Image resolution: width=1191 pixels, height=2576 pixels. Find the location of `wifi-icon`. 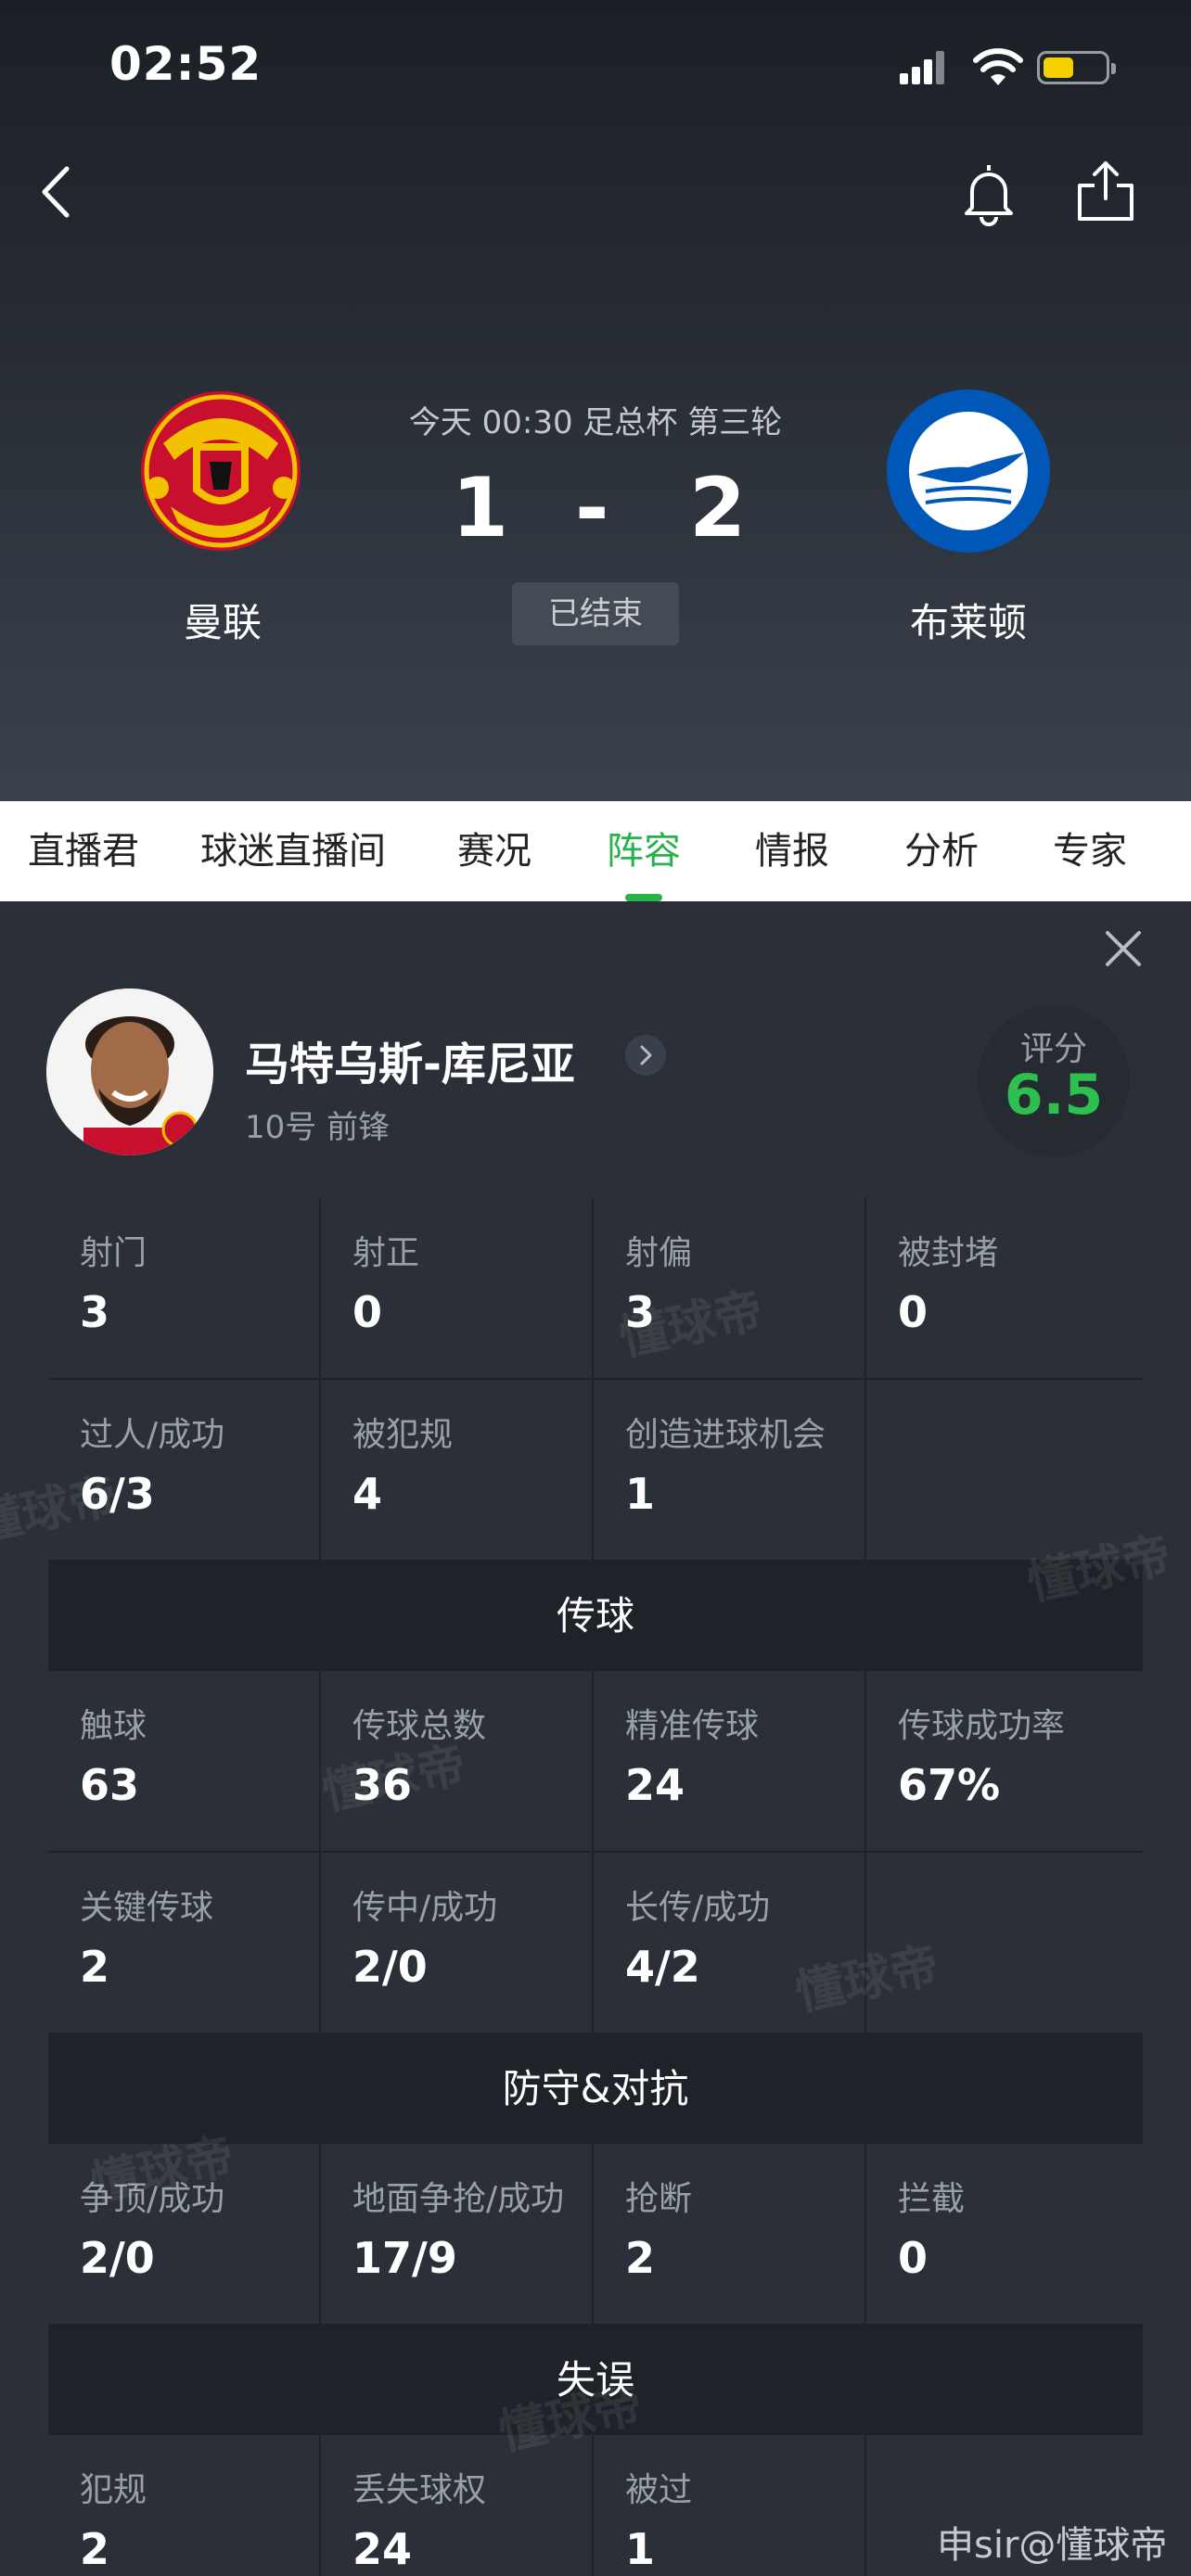

wifi-icon is located at coordinates (998, 66).